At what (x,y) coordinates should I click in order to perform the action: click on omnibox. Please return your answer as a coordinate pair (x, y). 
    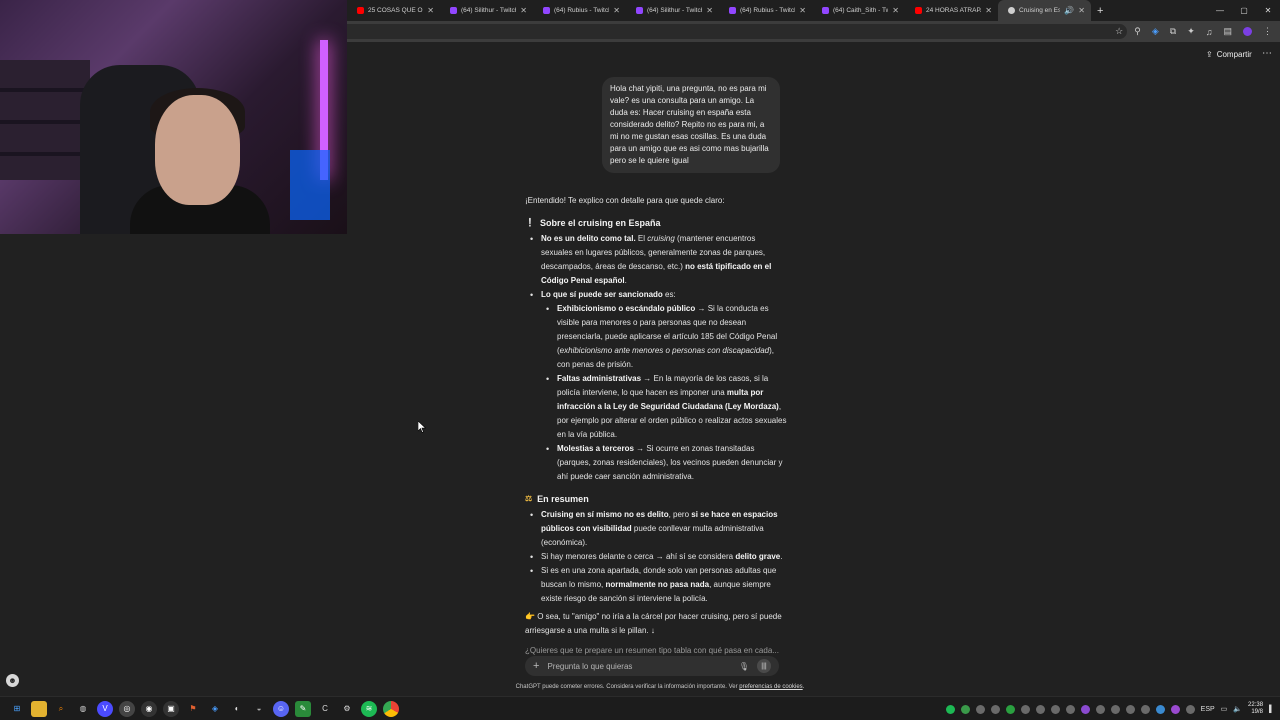
    Looking at the image, I should click on (737, 31).